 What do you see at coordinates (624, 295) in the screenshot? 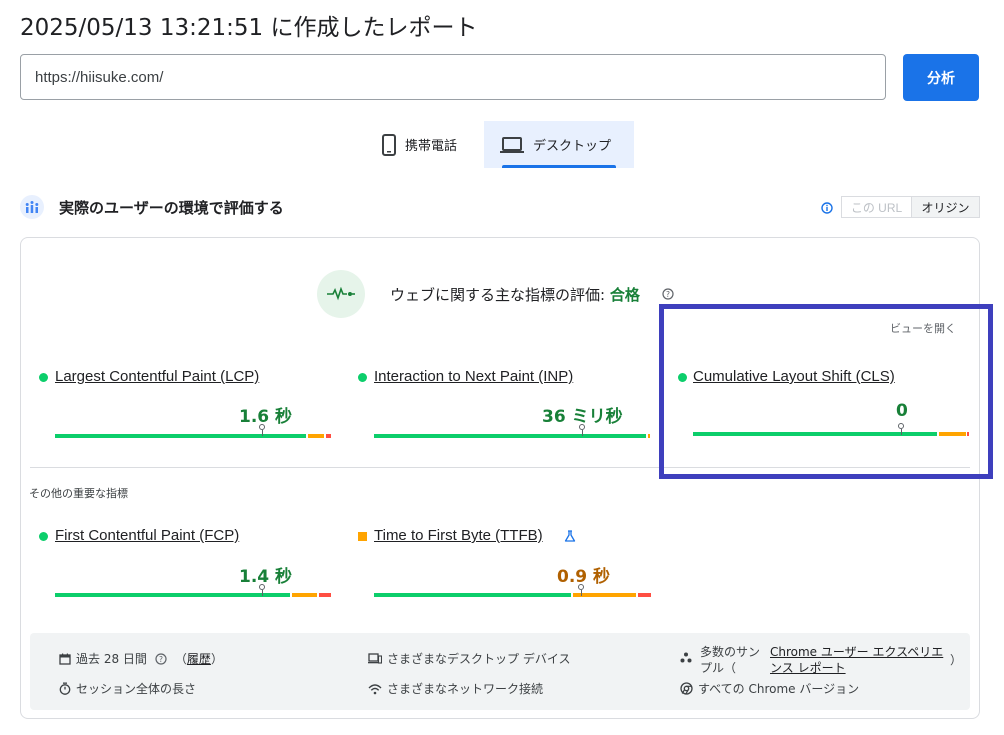
I see `cwv-status: 合格` at bounding box center [624, 295].